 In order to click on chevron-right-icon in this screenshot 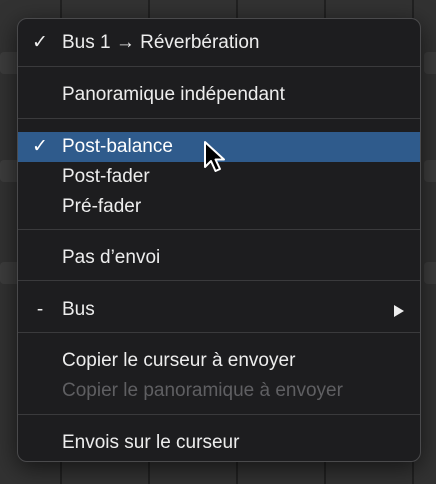, I will do `click(399, 311)`.